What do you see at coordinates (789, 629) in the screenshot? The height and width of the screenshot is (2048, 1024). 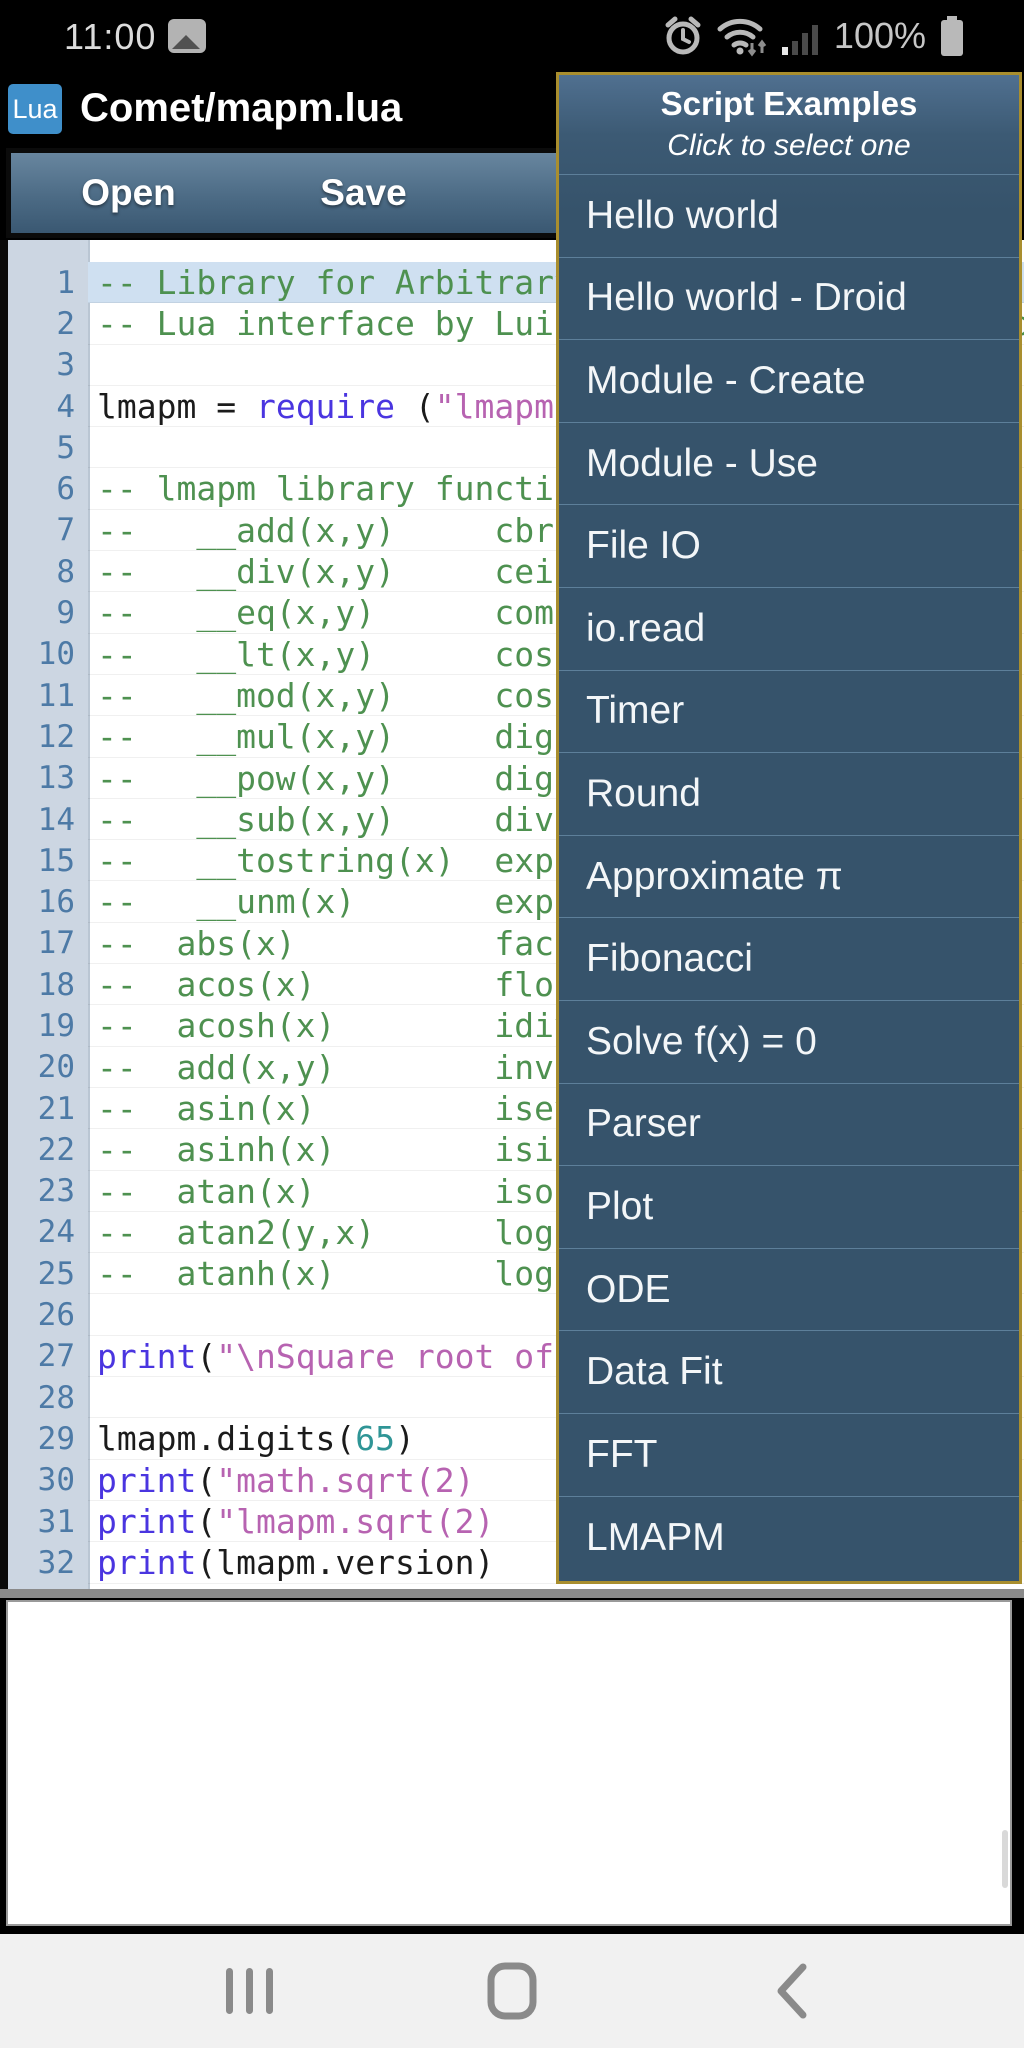 I see `script-example-item: io.read` at bounding box center [789, 629].